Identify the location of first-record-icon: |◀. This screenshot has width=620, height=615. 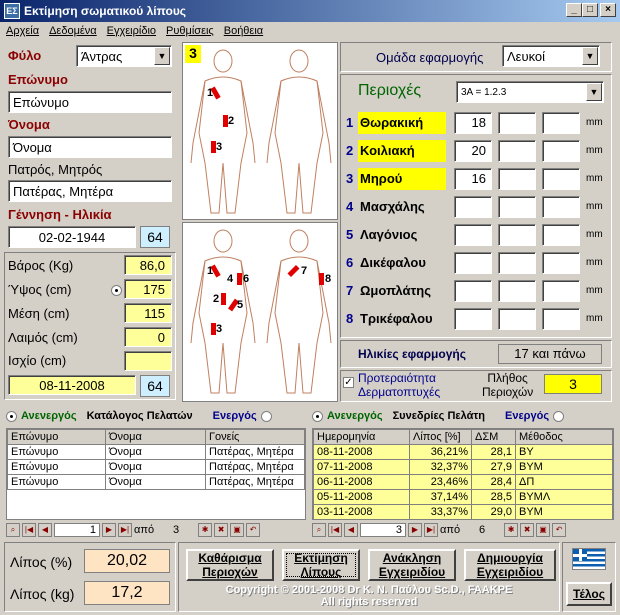
(335, 530).